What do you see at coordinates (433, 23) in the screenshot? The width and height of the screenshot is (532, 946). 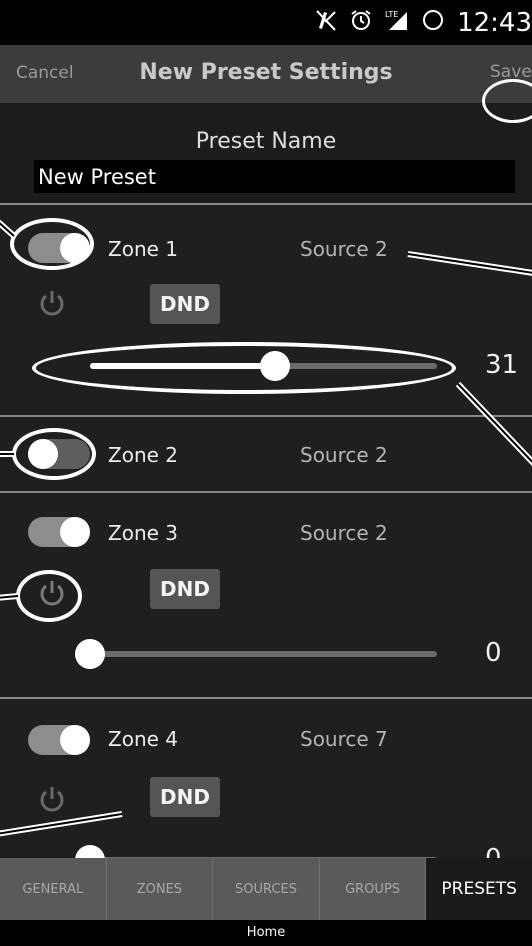 I see `battery-icon` at bounding box center [433, 23].